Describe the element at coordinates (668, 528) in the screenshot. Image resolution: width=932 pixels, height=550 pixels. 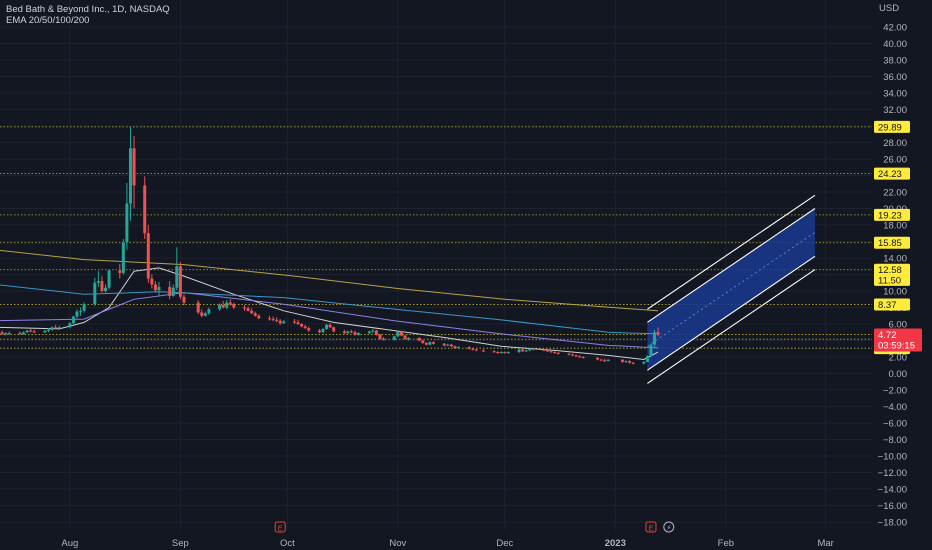
I see `flash-icon: ⚡` at that location.